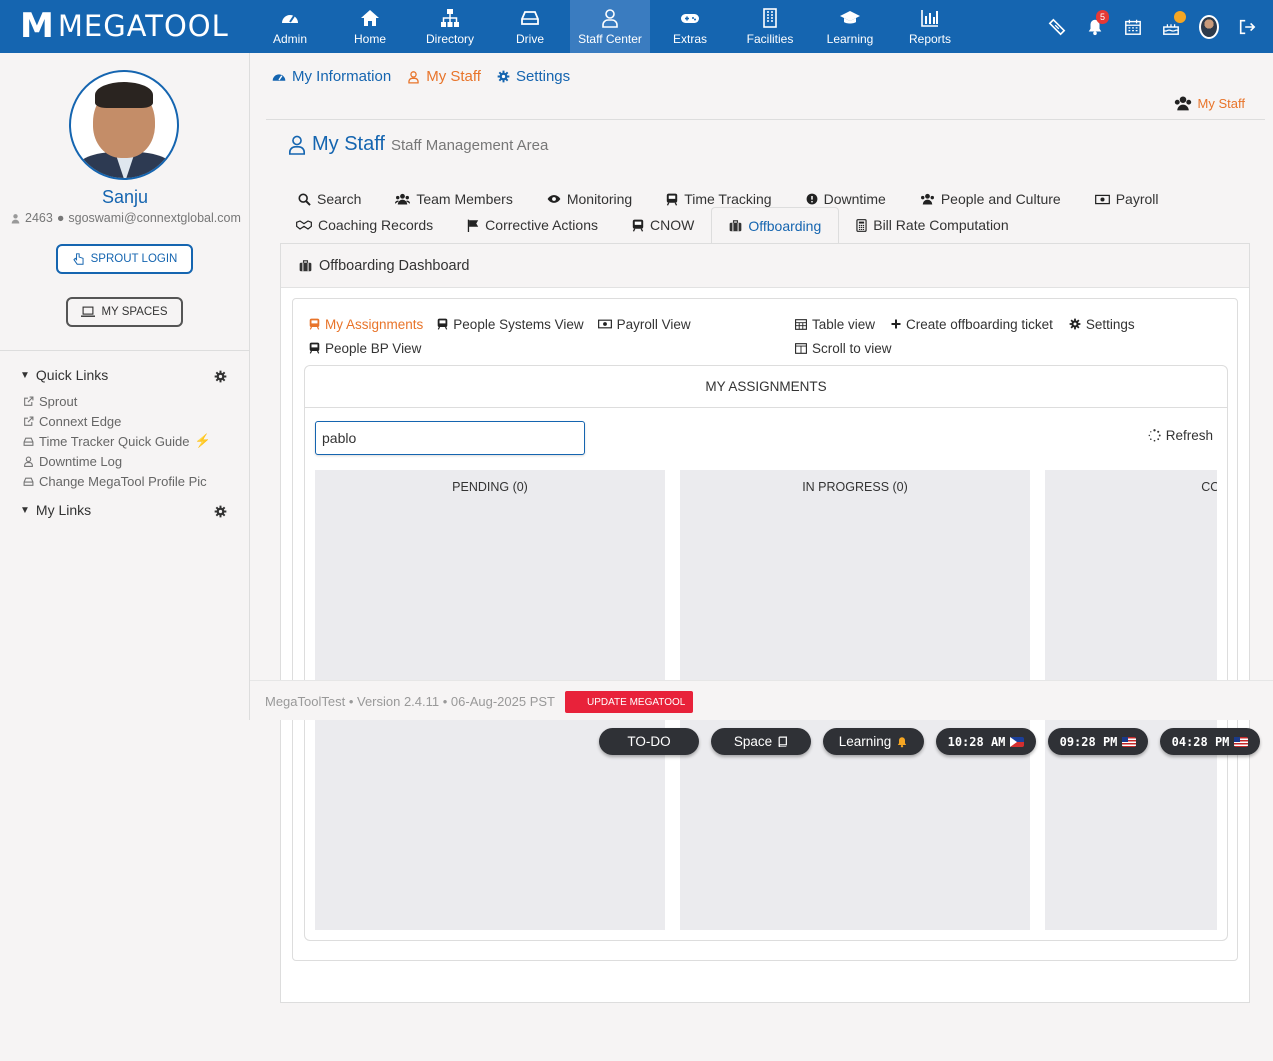  Describe the element at coordinates (896, 324) in the screenshot. I see `plus-icon` at that location.